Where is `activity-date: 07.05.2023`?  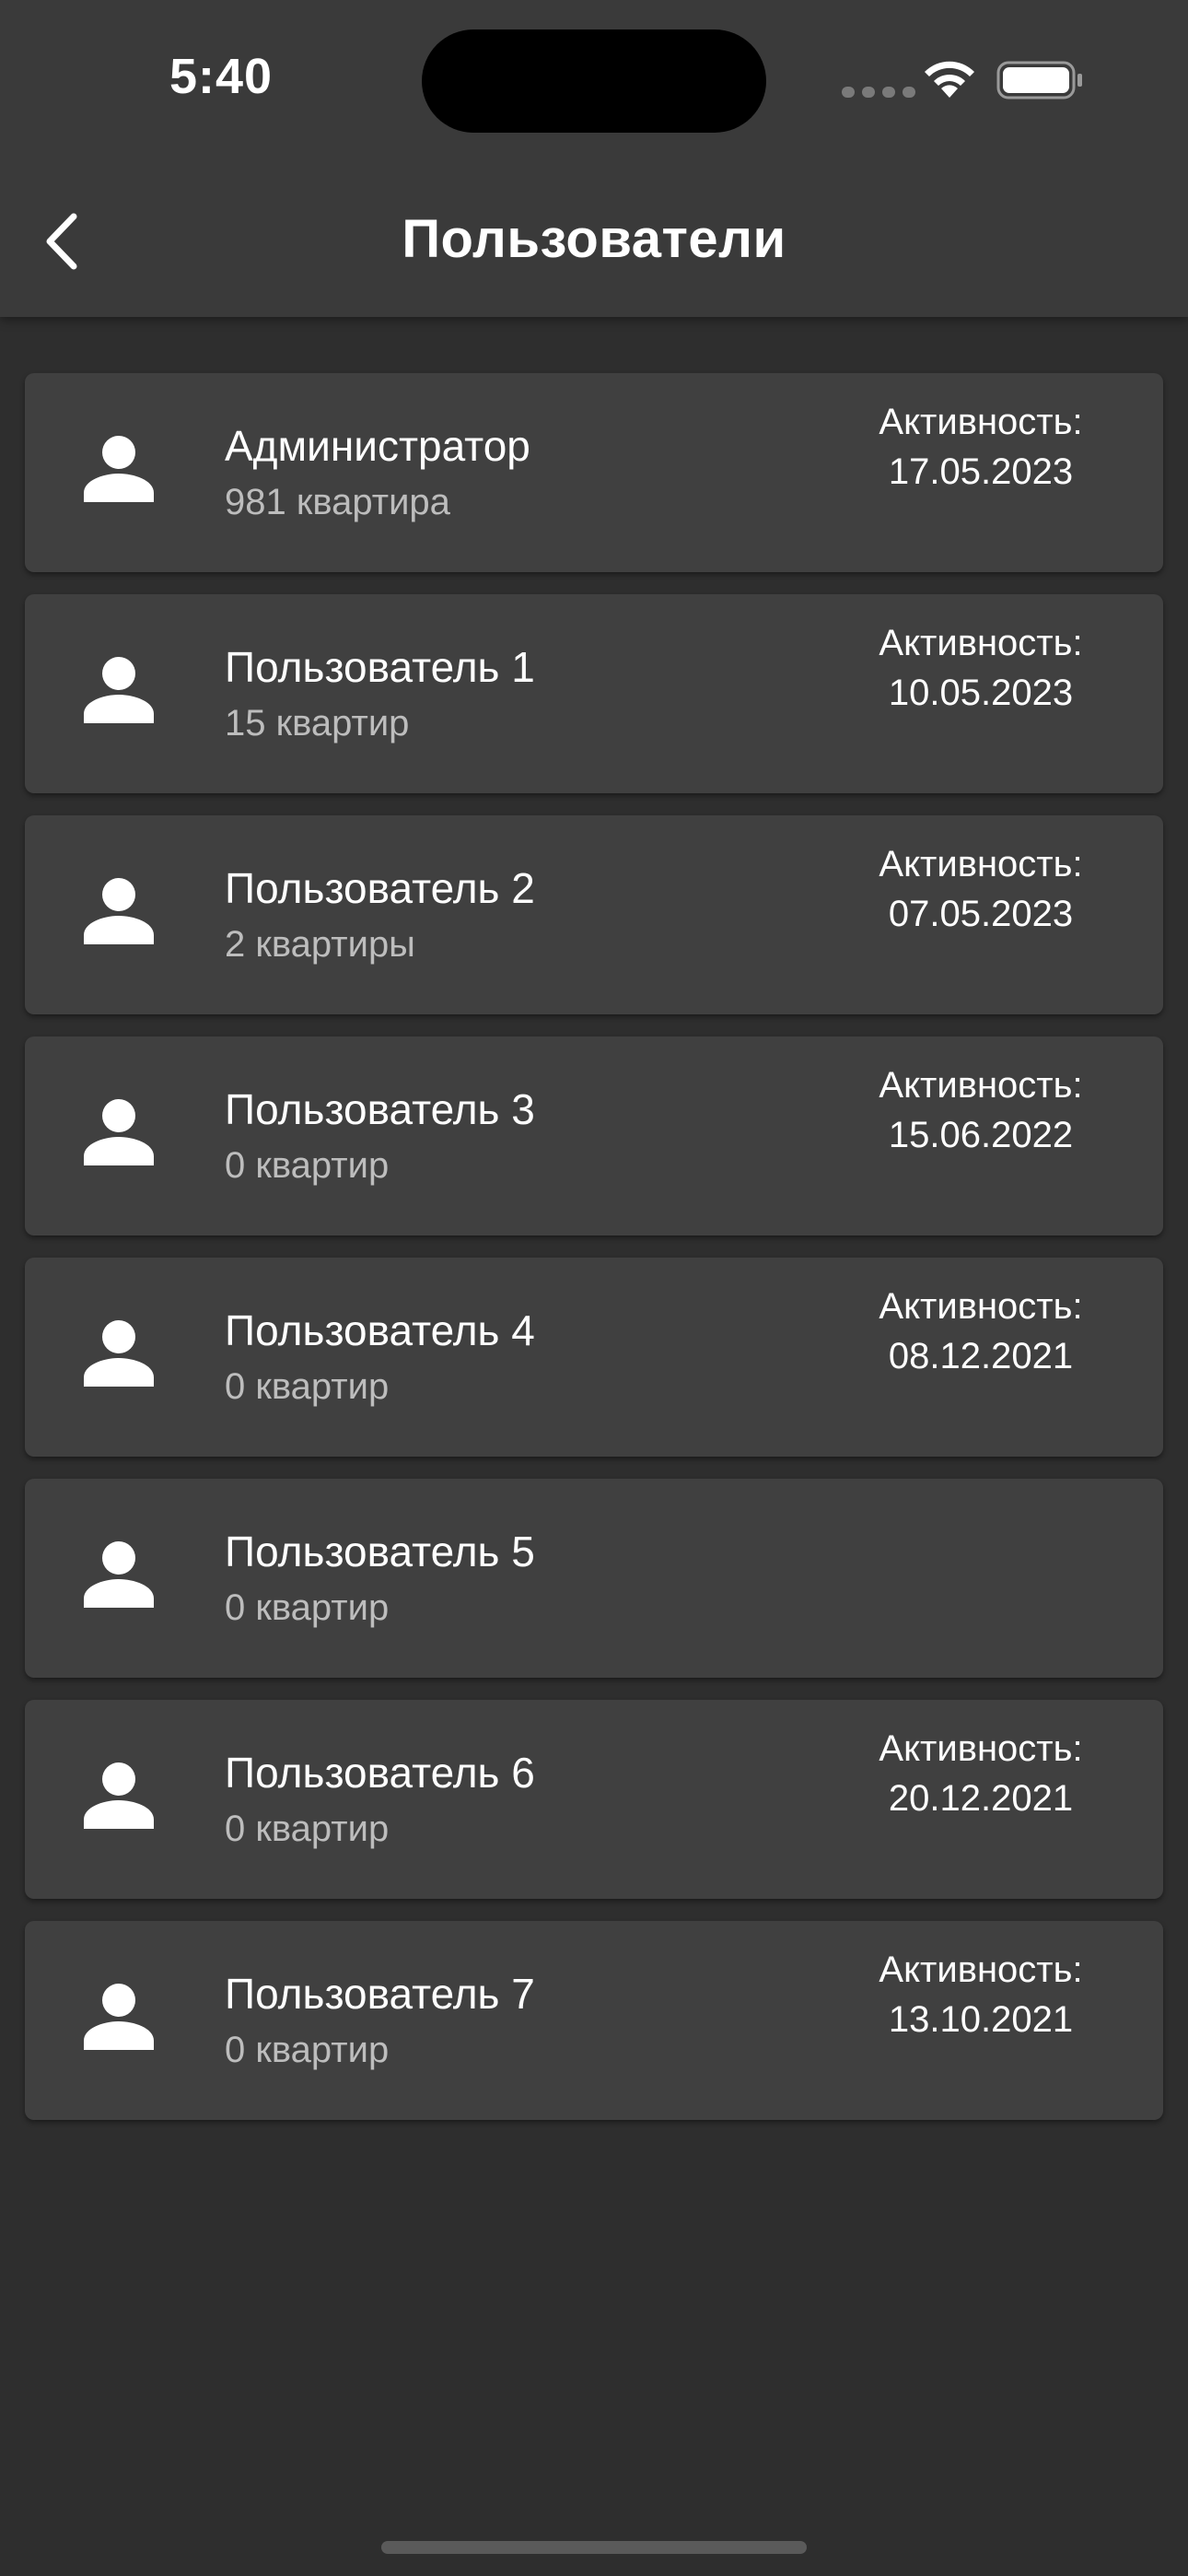 activity-date: 07.05.2023 is located at coordinates (981, 914).